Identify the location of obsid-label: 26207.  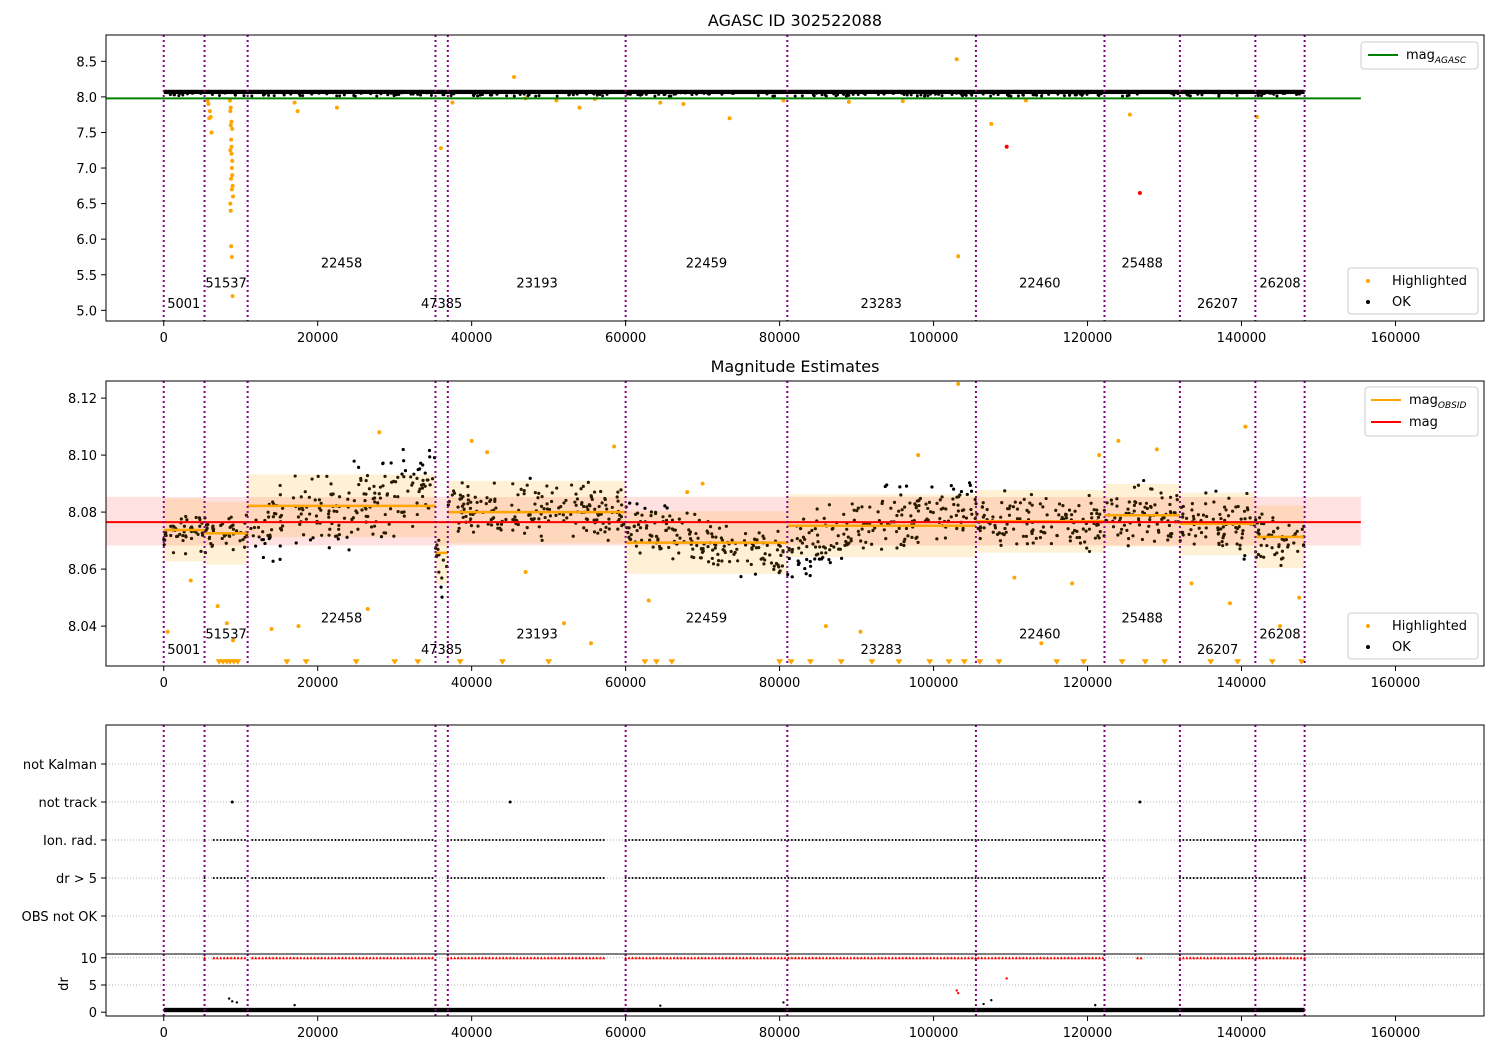
(1217, 650).